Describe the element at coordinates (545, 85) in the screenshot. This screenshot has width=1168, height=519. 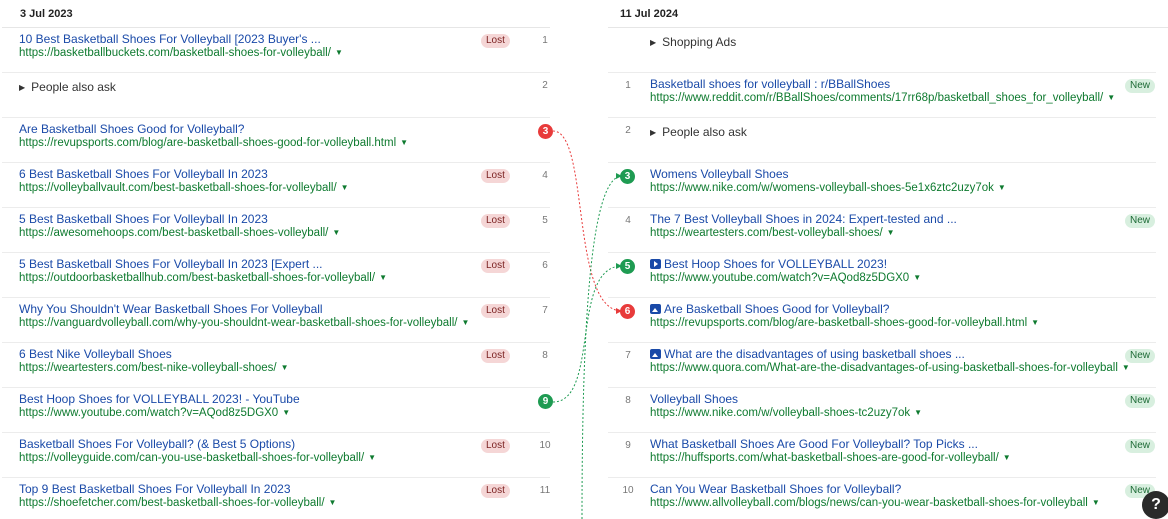
I see `position-number: 2` at that location.